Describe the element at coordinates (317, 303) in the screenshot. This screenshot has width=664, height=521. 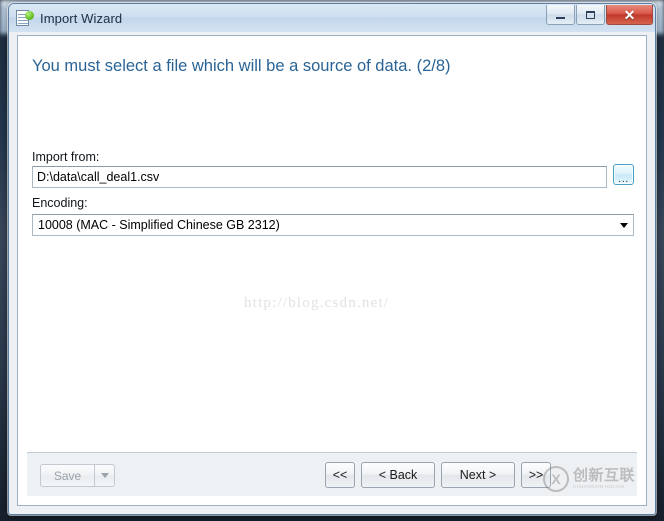
I see `page-watermark: http://blog.csdn.net/` at that location.